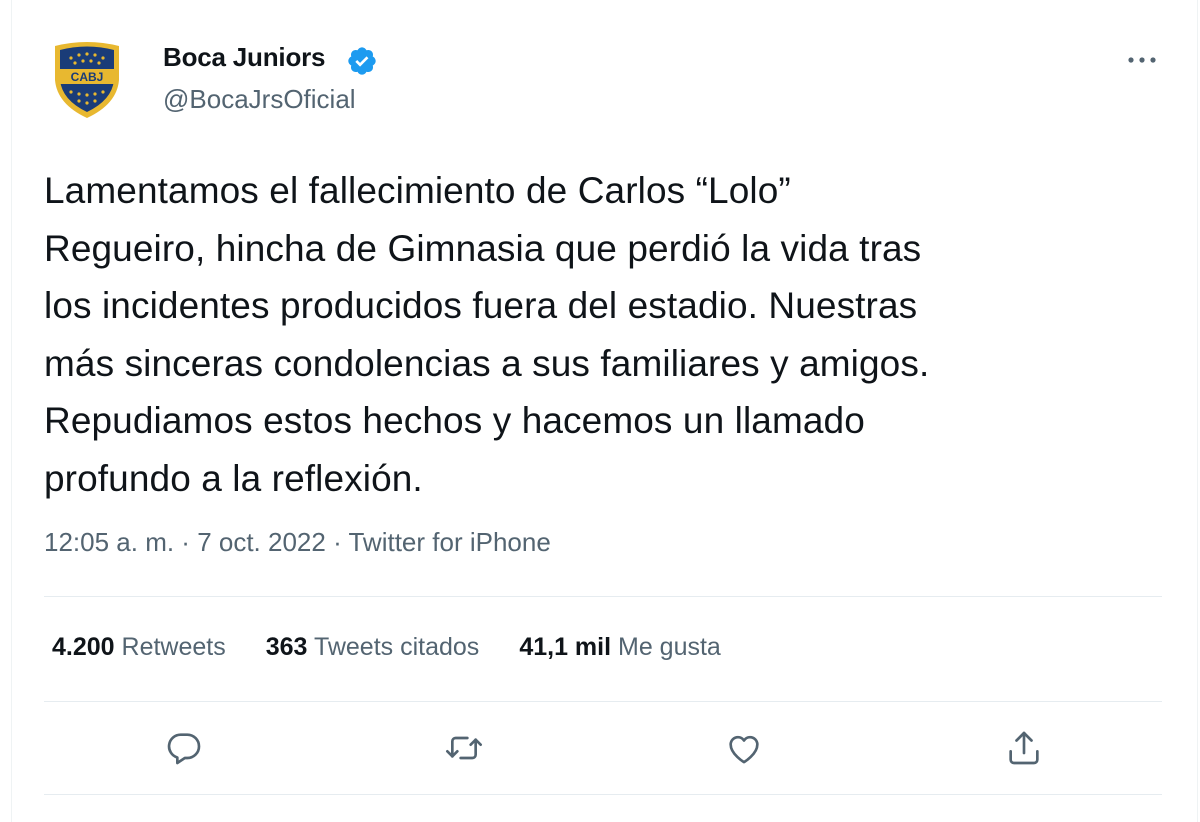 The width and height of the screenshot is (1200, 822). What do you see at coordinates (396, 647) in the screenshot?
I see `quotes-label: Tweets citados` at bounding box center [396, 647].